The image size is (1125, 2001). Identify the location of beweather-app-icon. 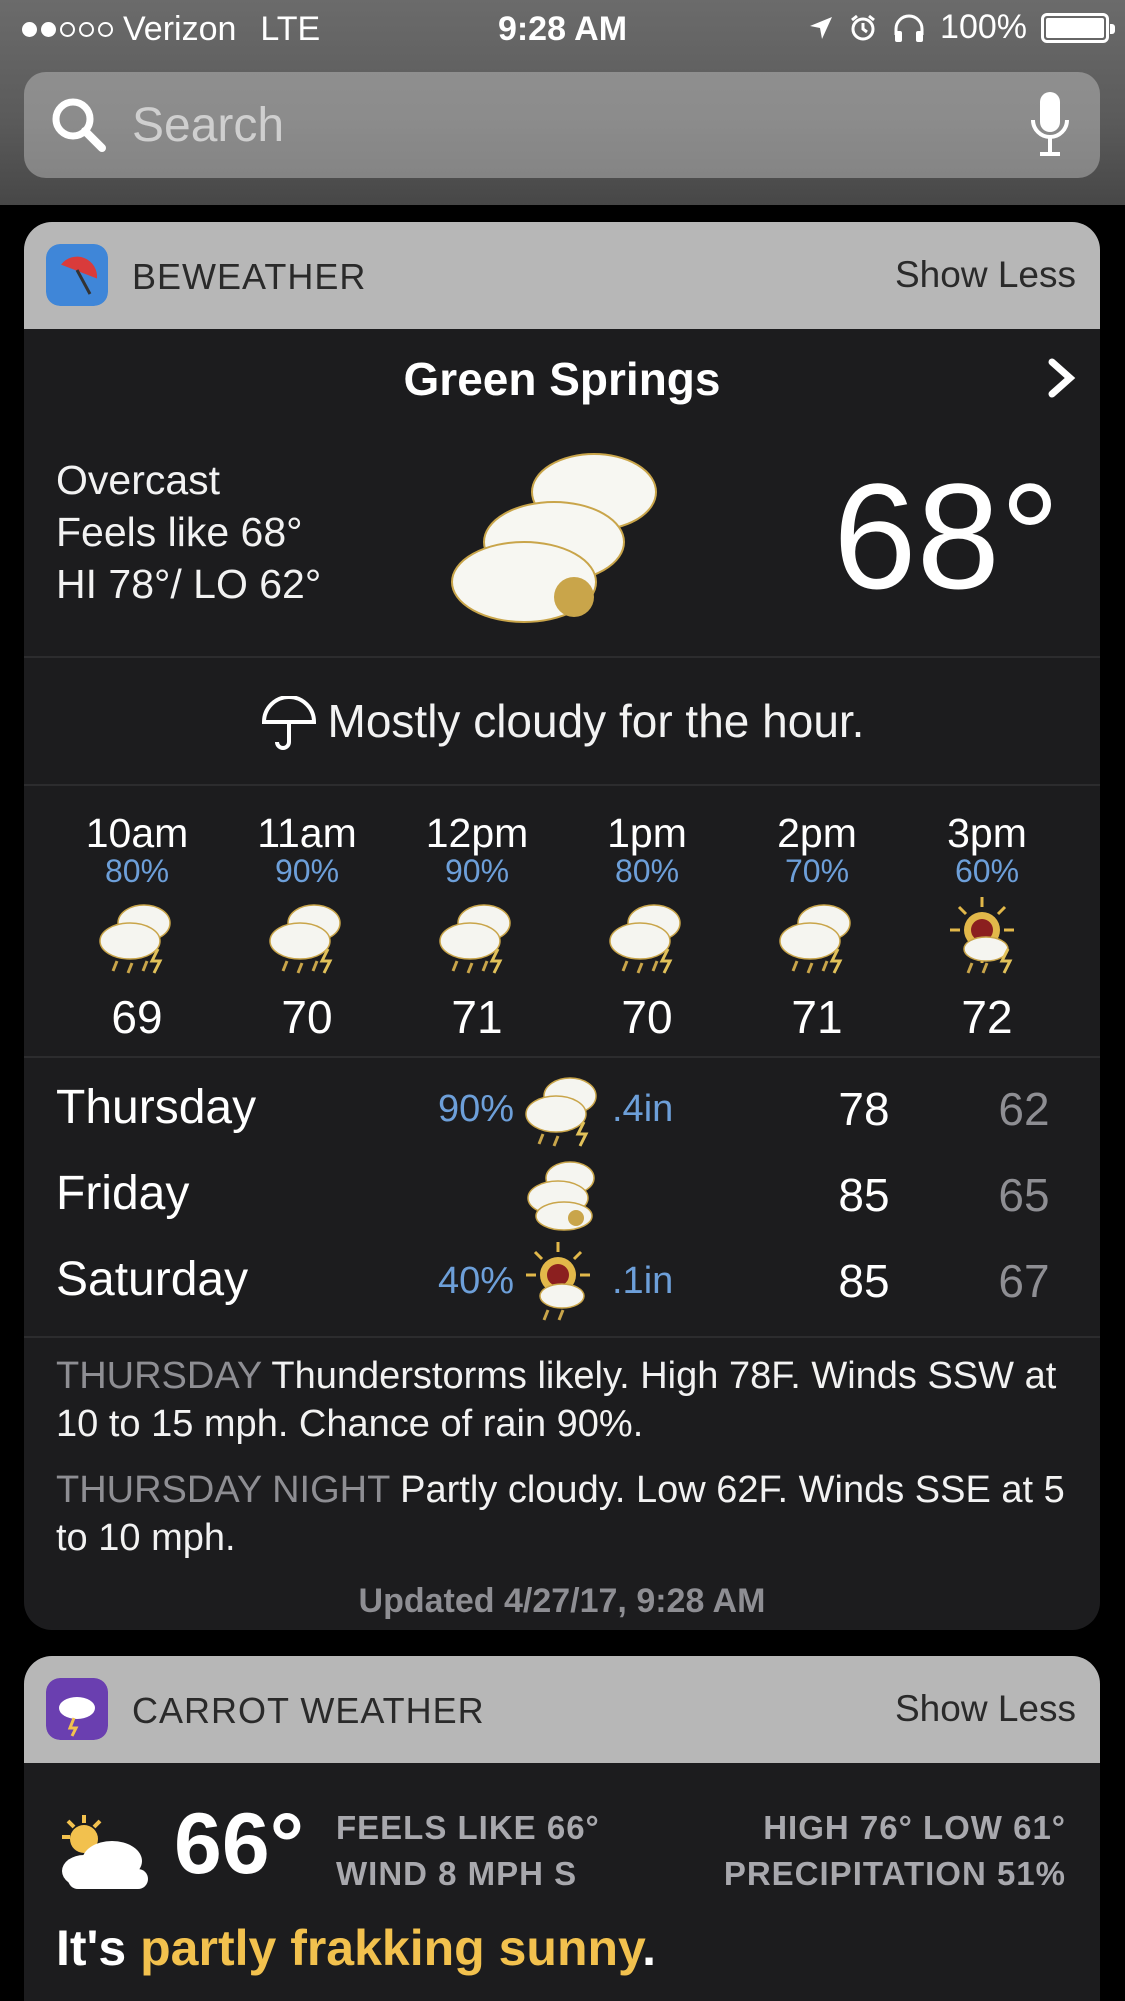
(77, 275).